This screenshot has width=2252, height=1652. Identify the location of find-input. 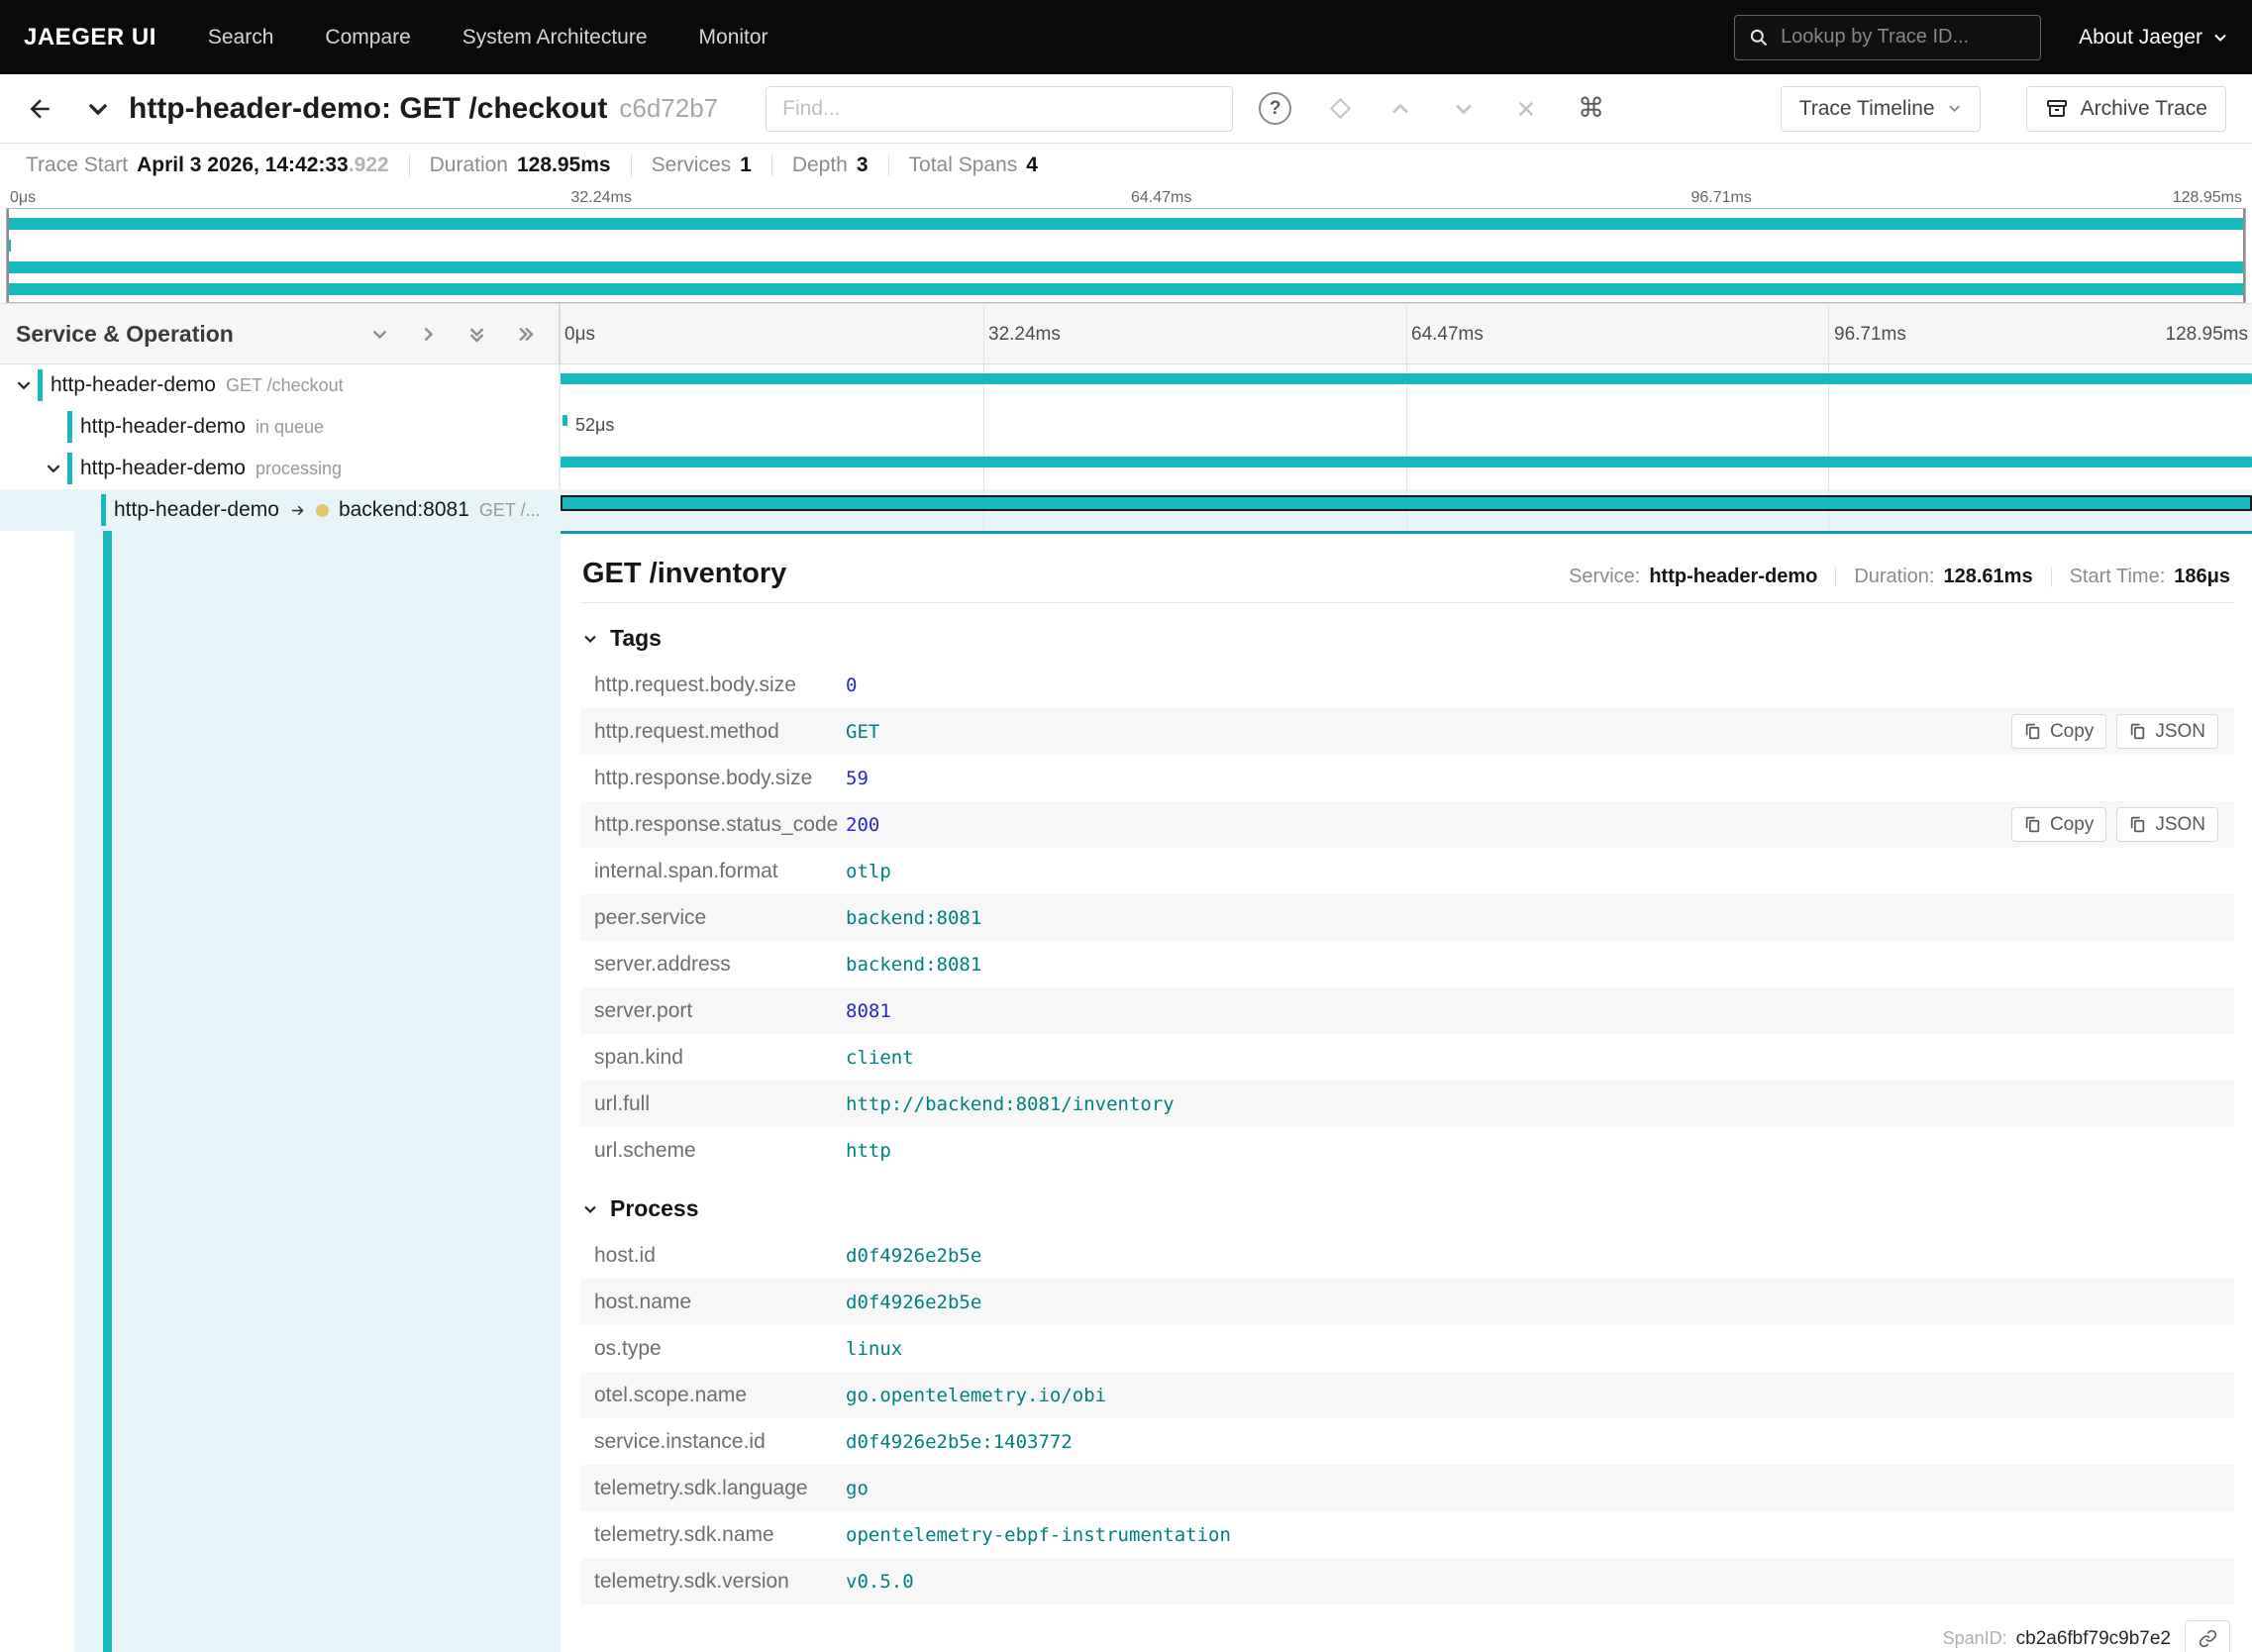
(1000, 108).